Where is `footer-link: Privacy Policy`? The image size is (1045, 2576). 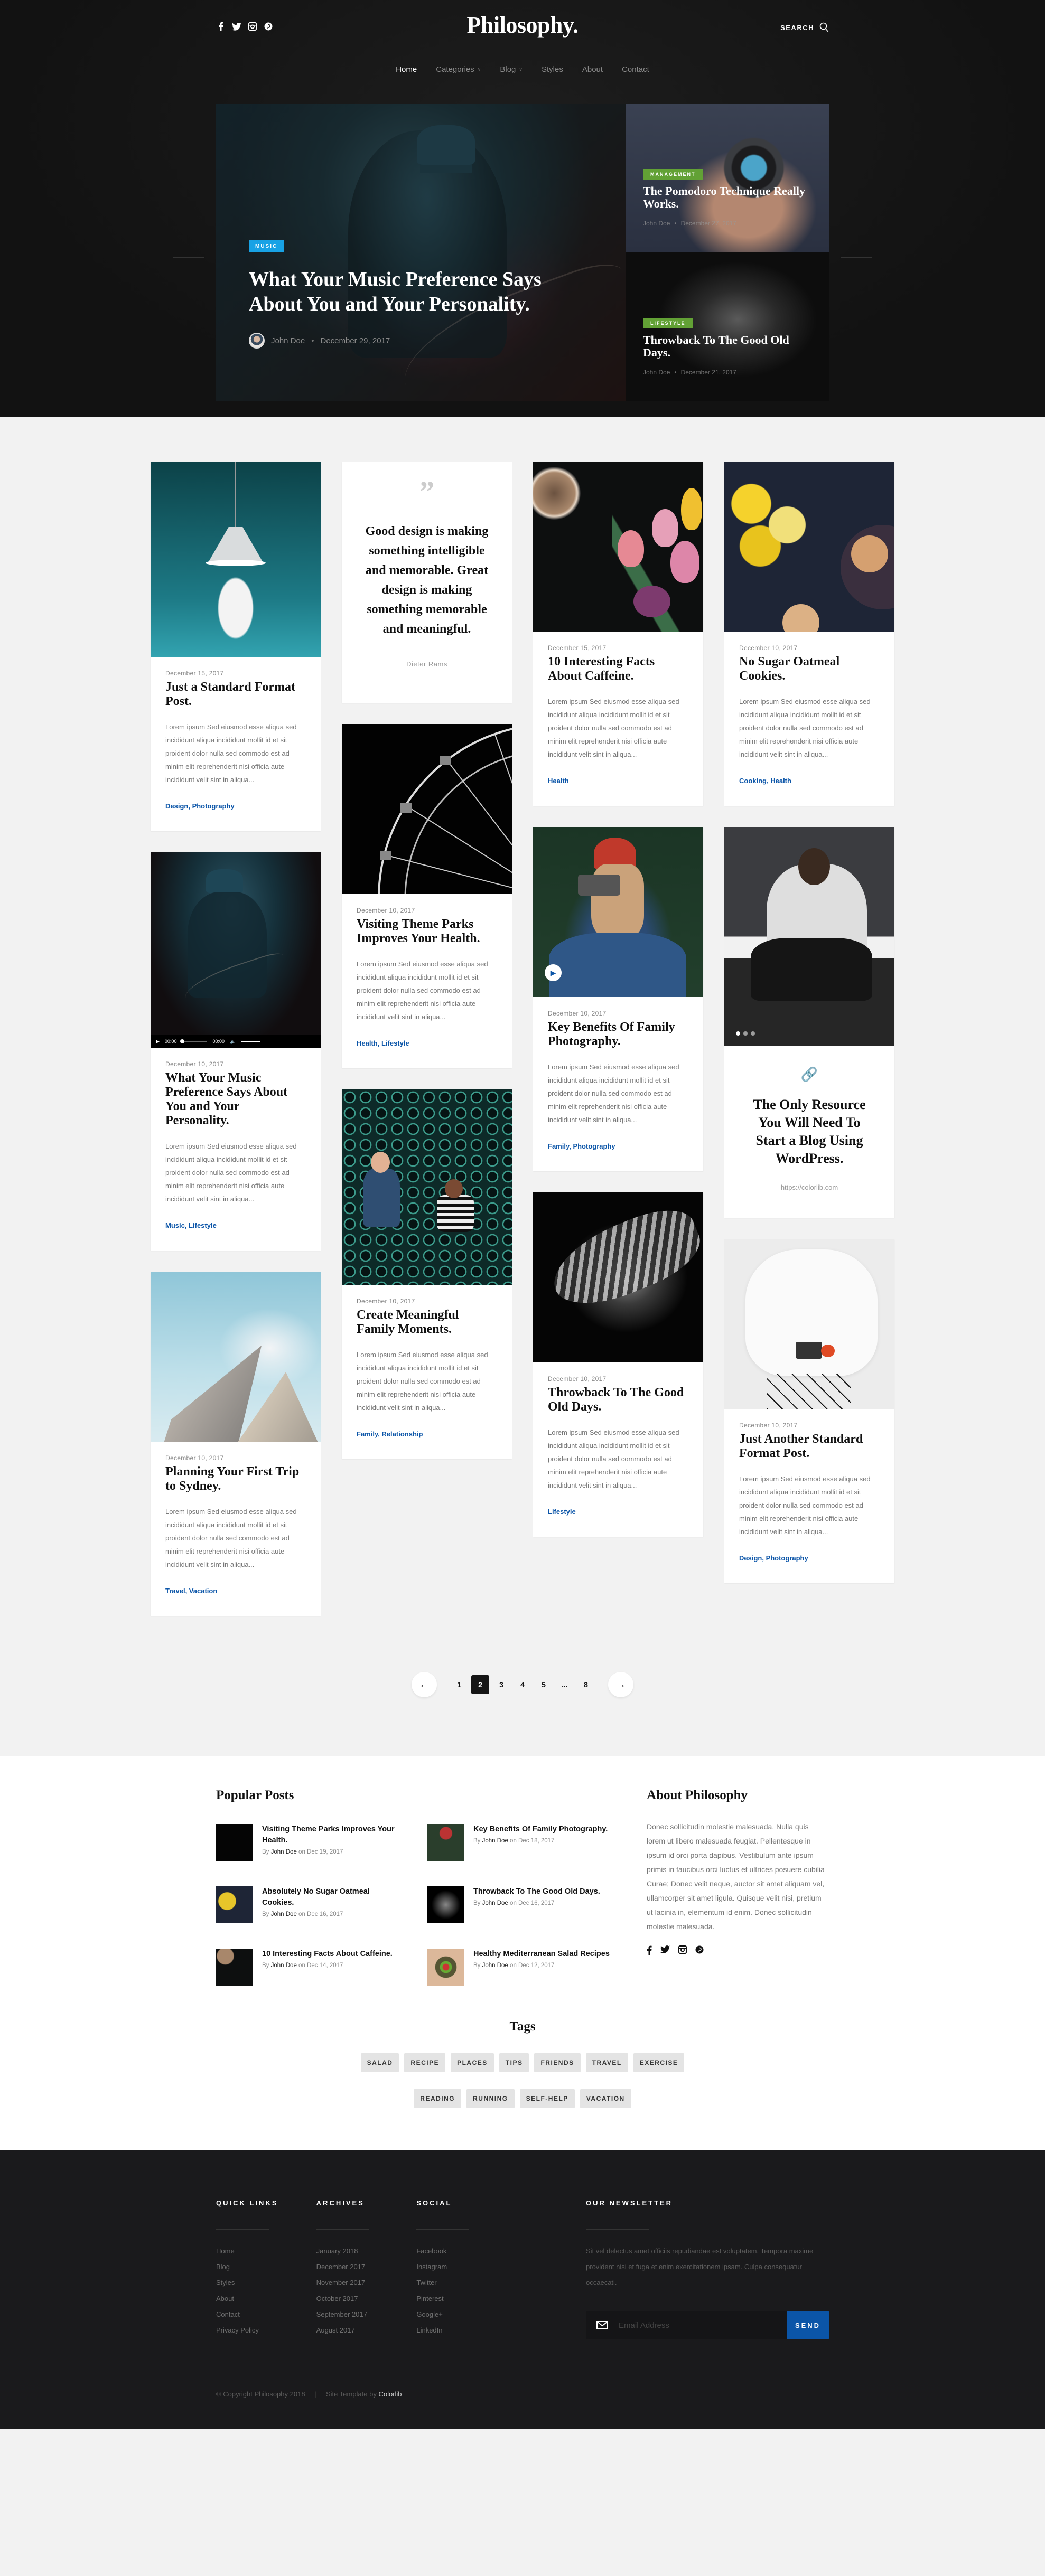 footer-link: Privacy Policy is located at coordinates (266, 2330).